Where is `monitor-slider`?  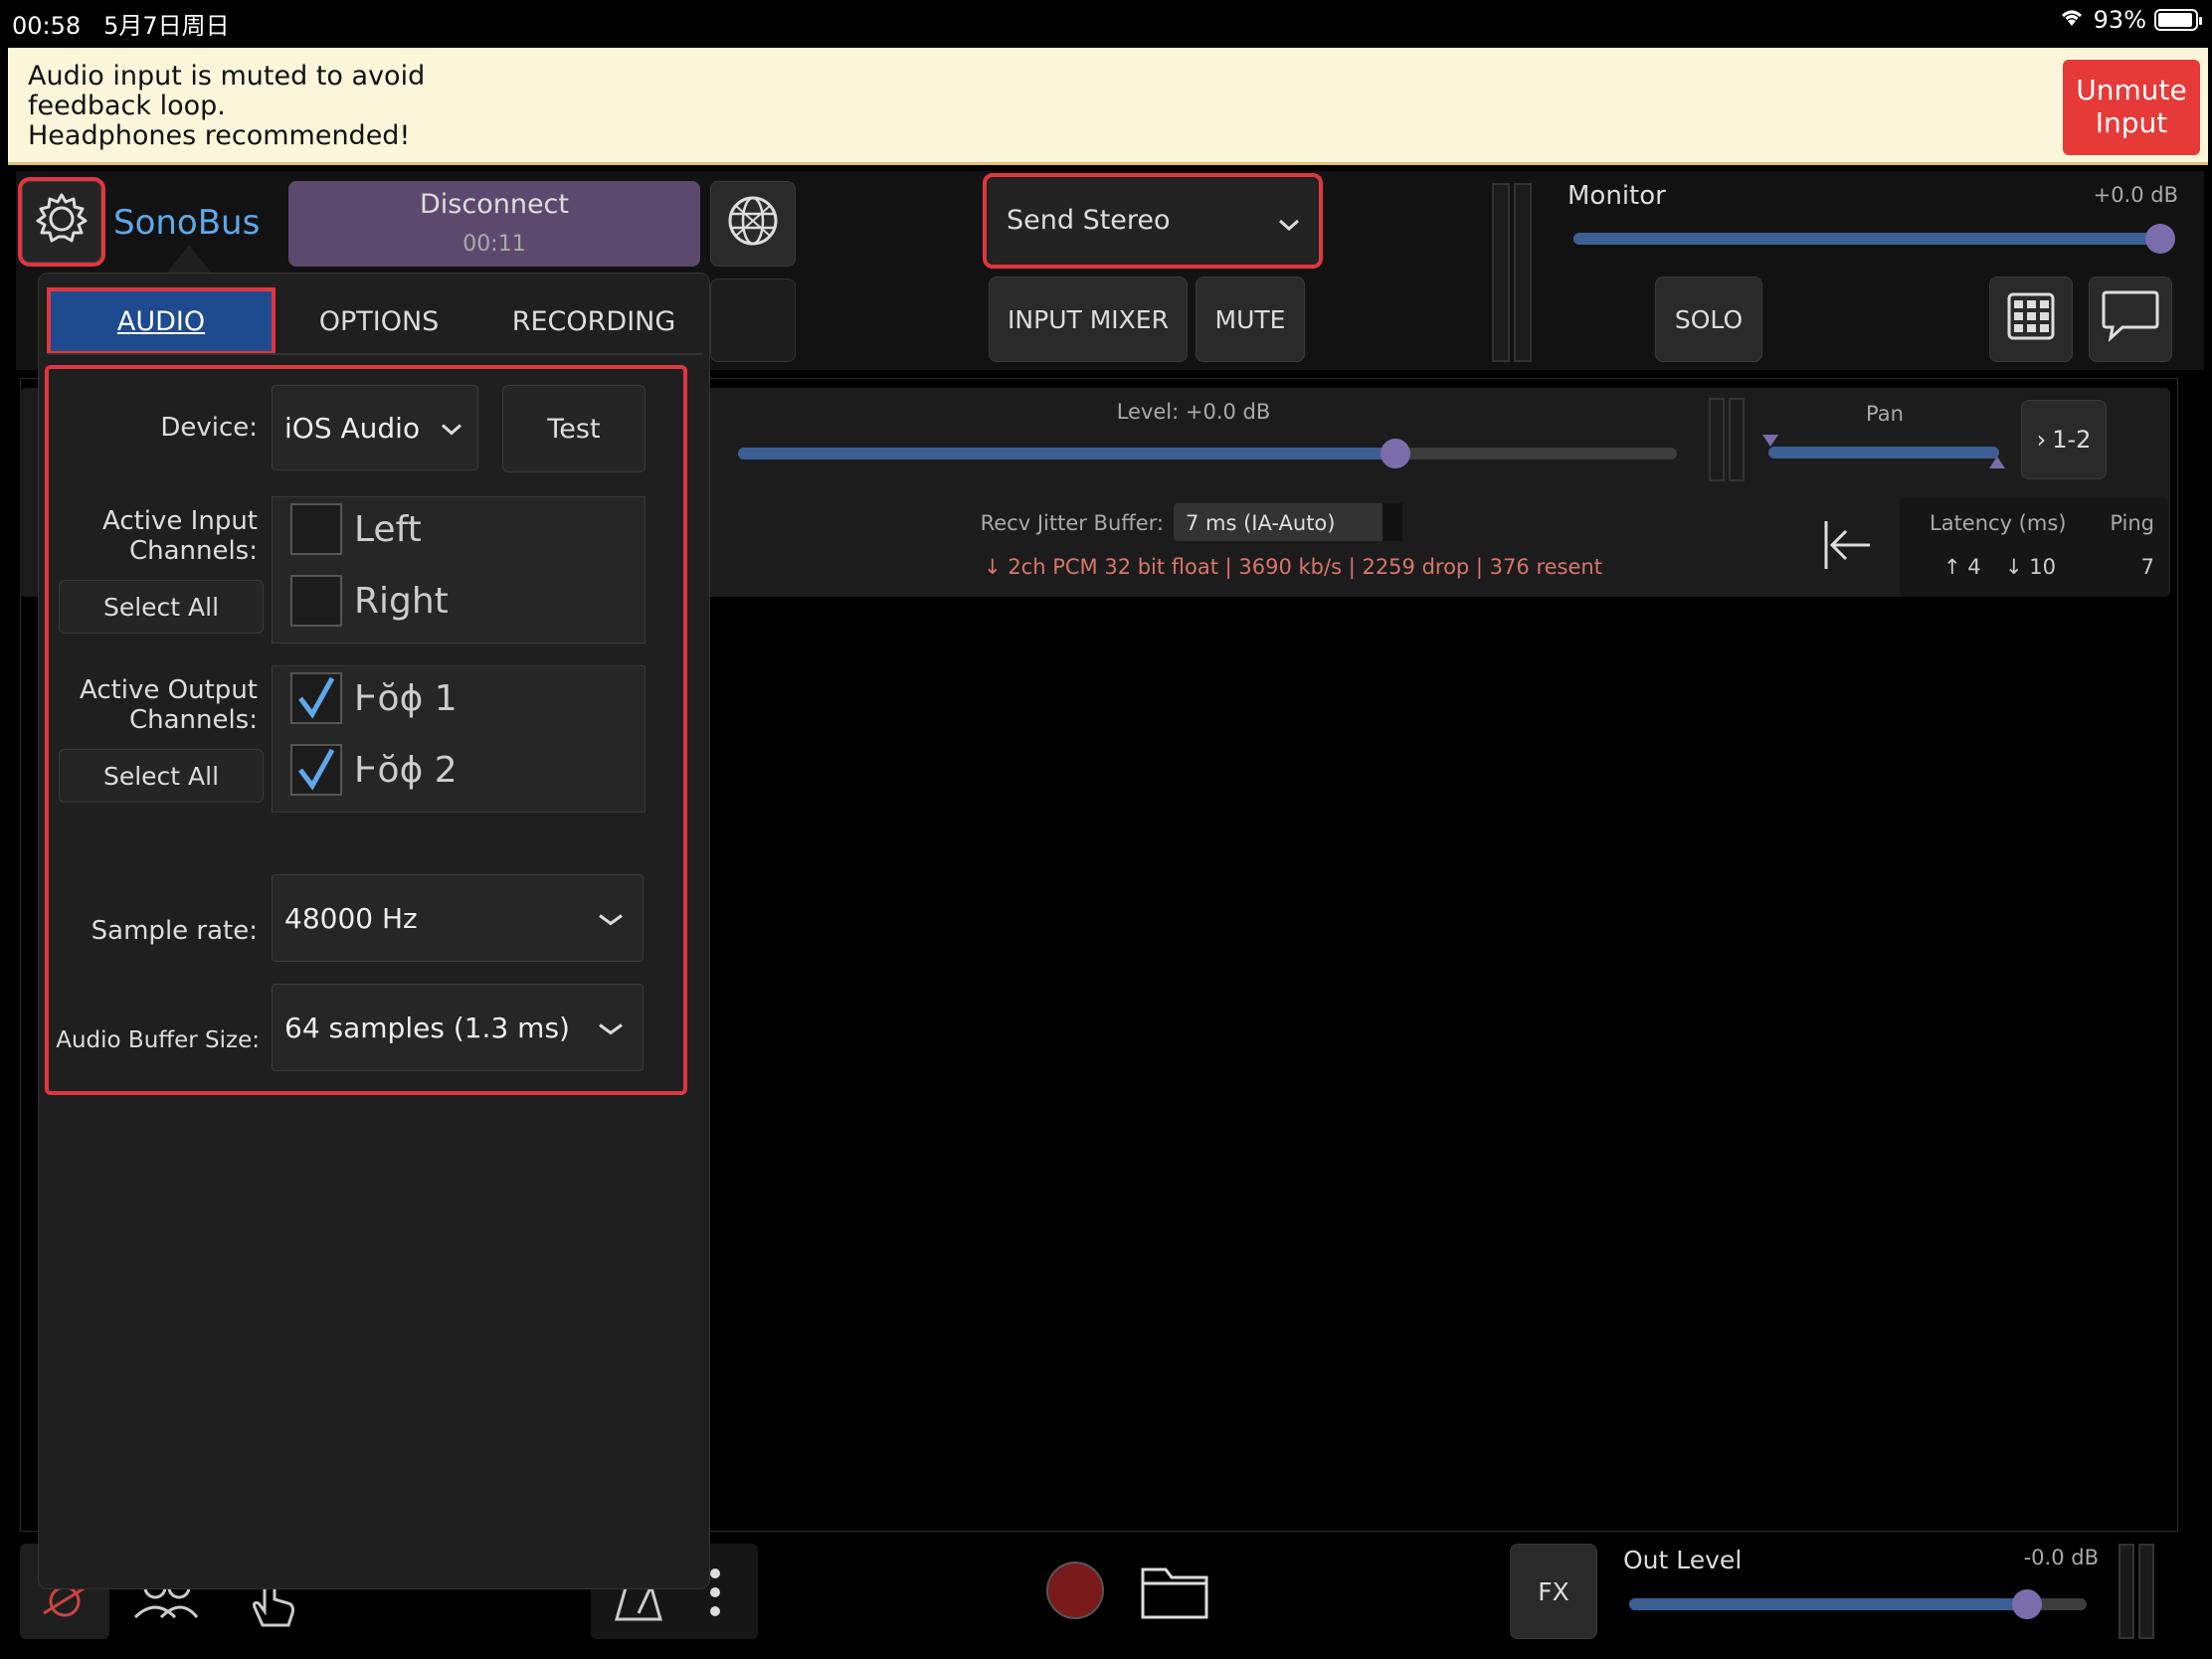 monitor-slider is located at coordinates (1874, 239).